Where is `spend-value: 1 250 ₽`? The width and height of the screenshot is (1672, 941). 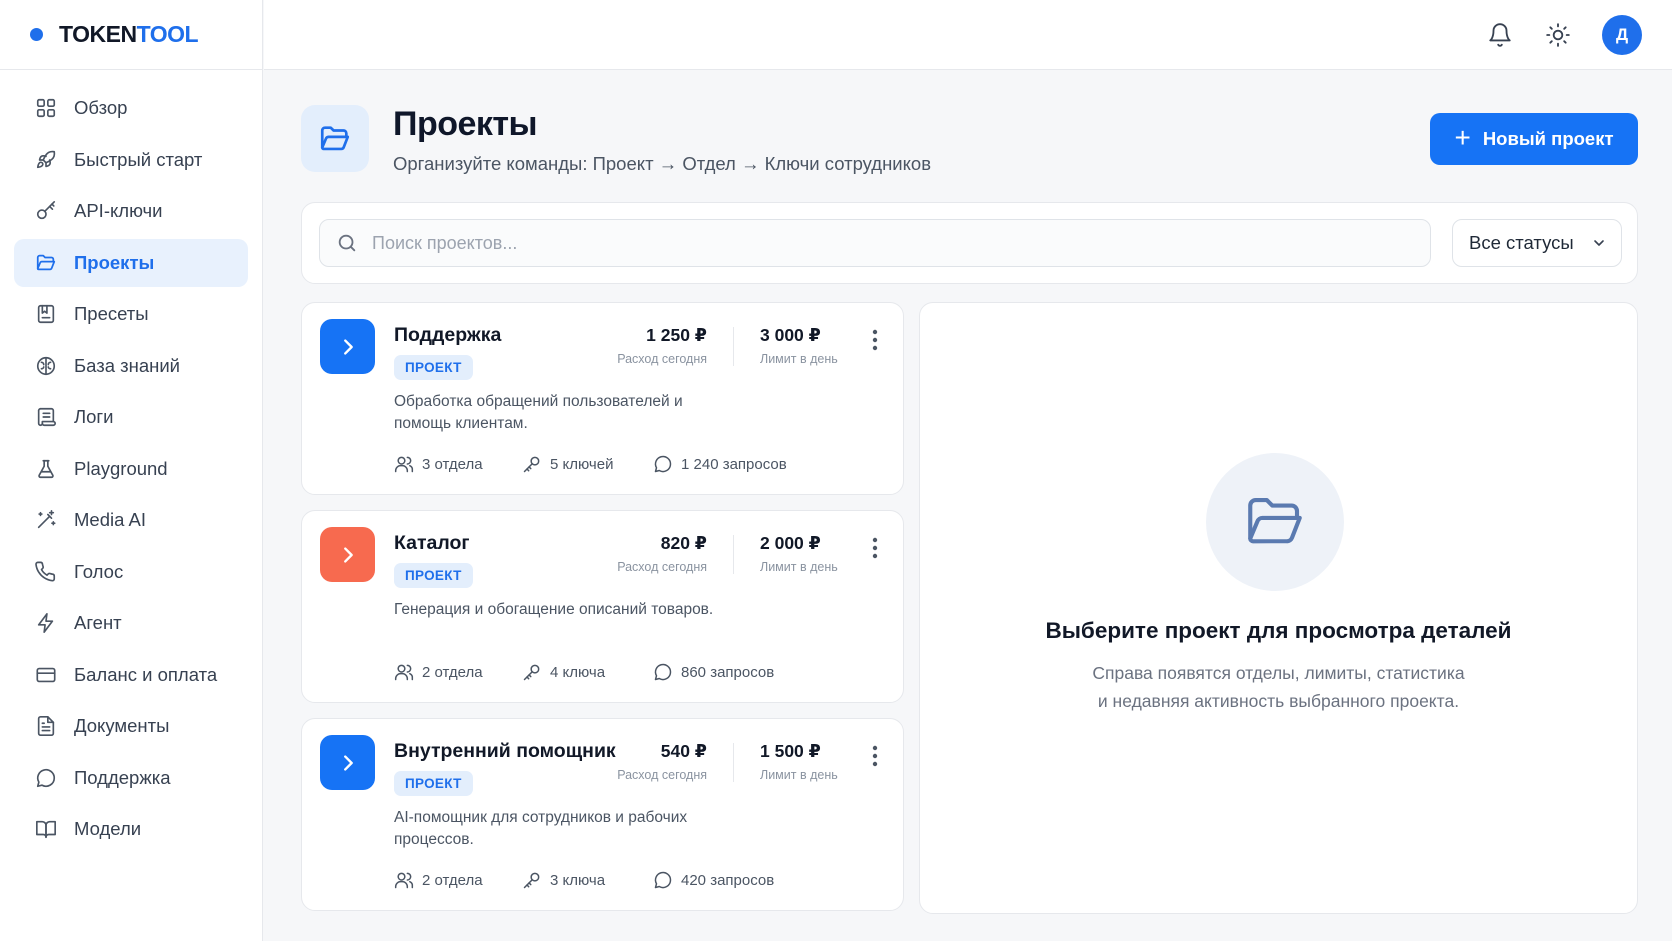
spend-value: 1 250 ₽ is located at coordinates (676, 335).